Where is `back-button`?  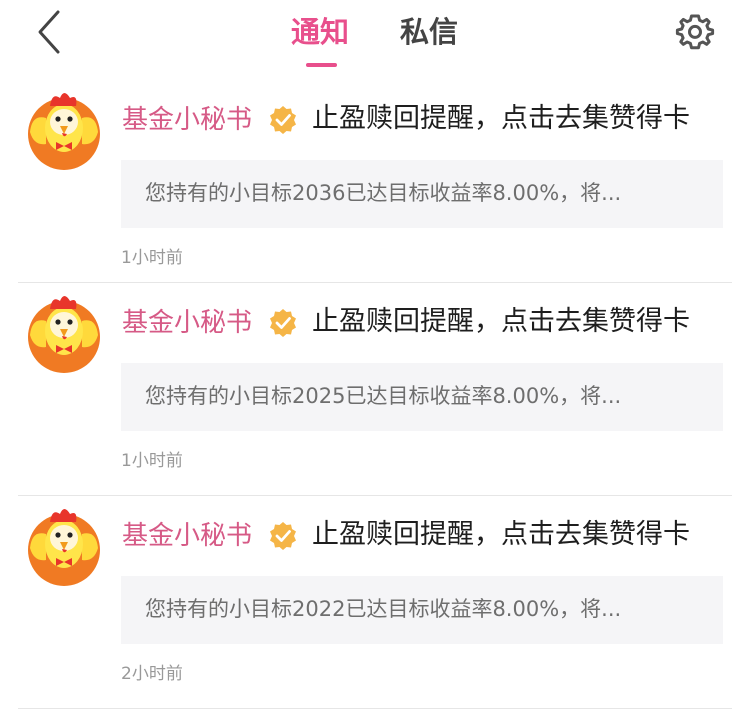
back-button is located at coordinates (50, 32).